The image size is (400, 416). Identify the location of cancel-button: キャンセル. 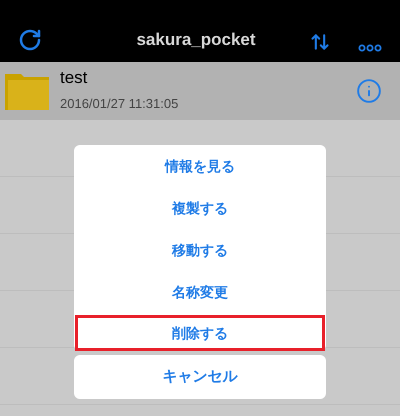
(200, 377).